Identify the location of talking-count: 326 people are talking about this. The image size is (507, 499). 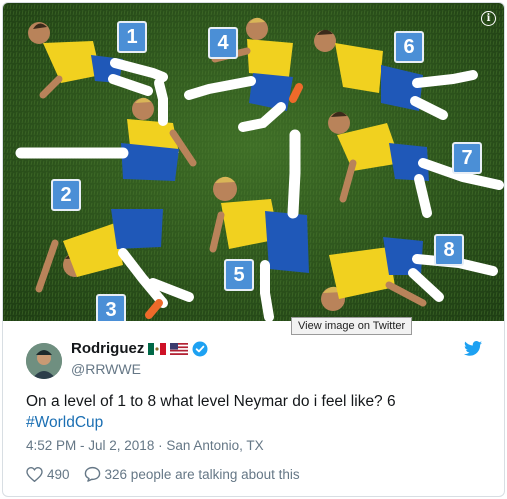
(202, 474).